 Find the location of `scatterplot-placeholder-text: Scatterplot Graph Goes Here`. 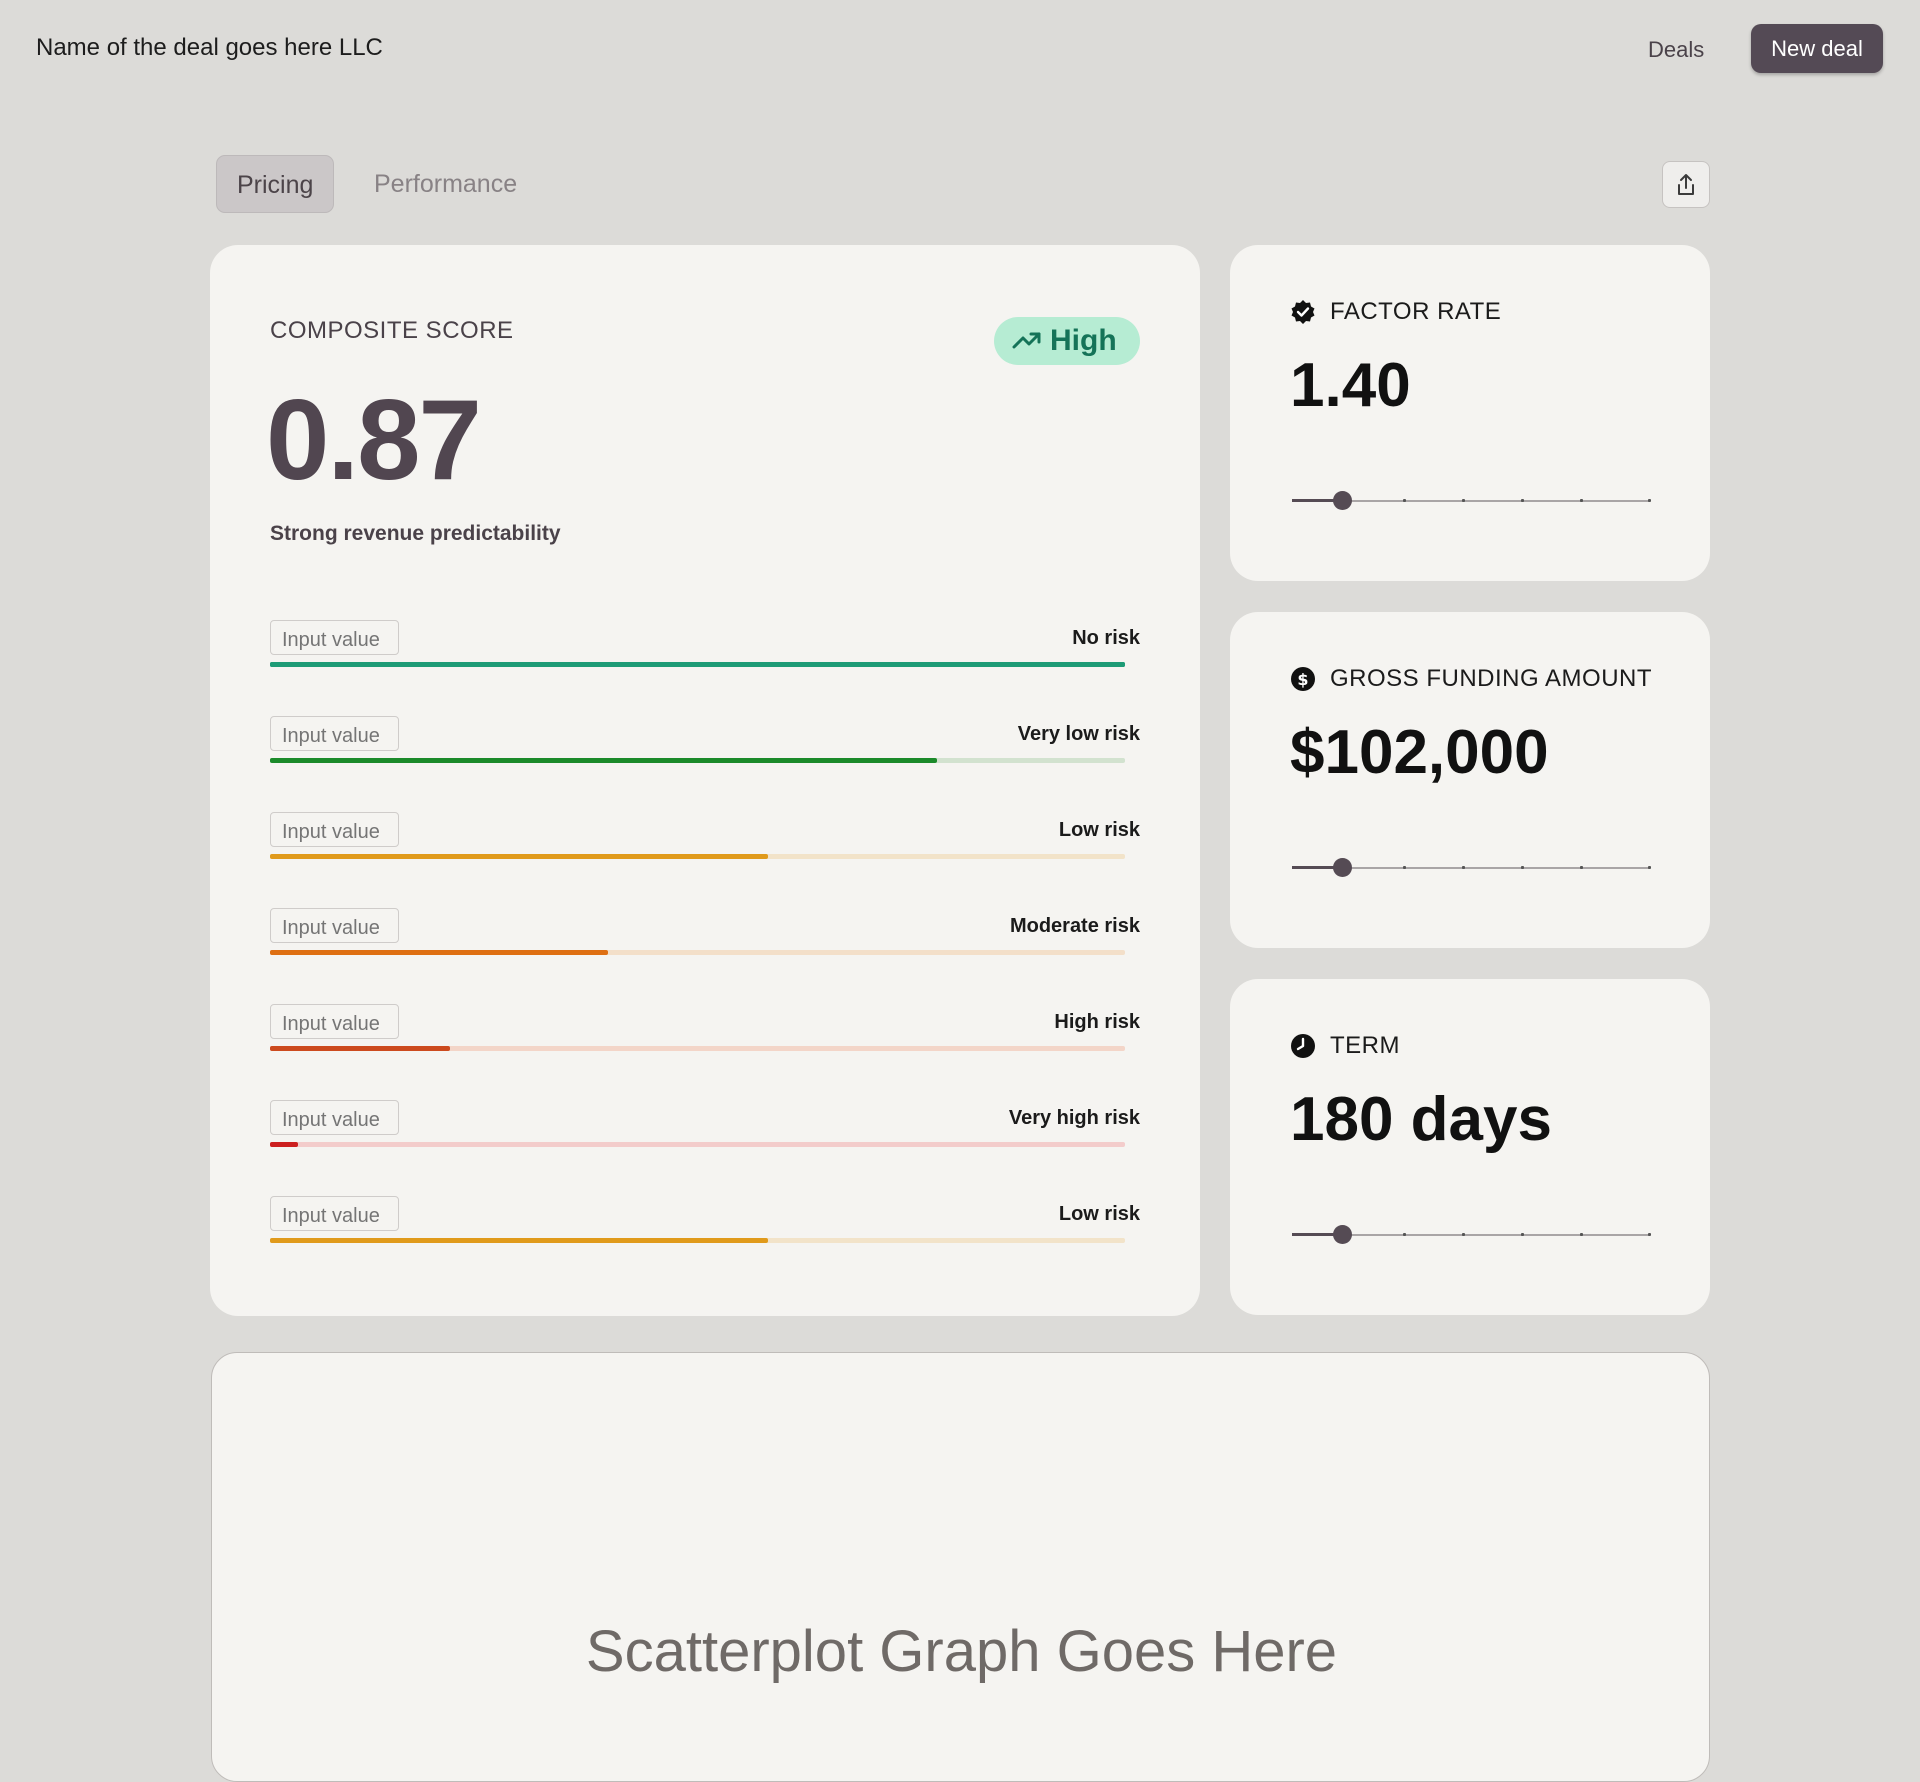

scatterplot-placeholder-text: Scatterplot Graph Goes Here is located at coordinates (961, 1651).